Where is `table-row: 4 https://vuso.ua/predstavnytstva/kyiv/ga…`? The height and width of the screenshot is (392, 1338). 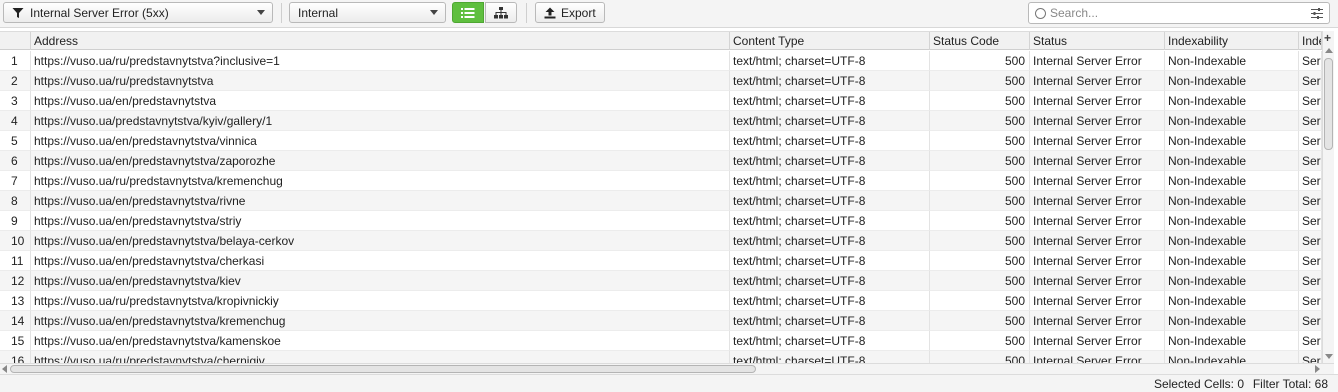 table-row: 4 https://vuso.ua/predstavnytstva/kyiv/ga… is located at coordinates (661, 121).